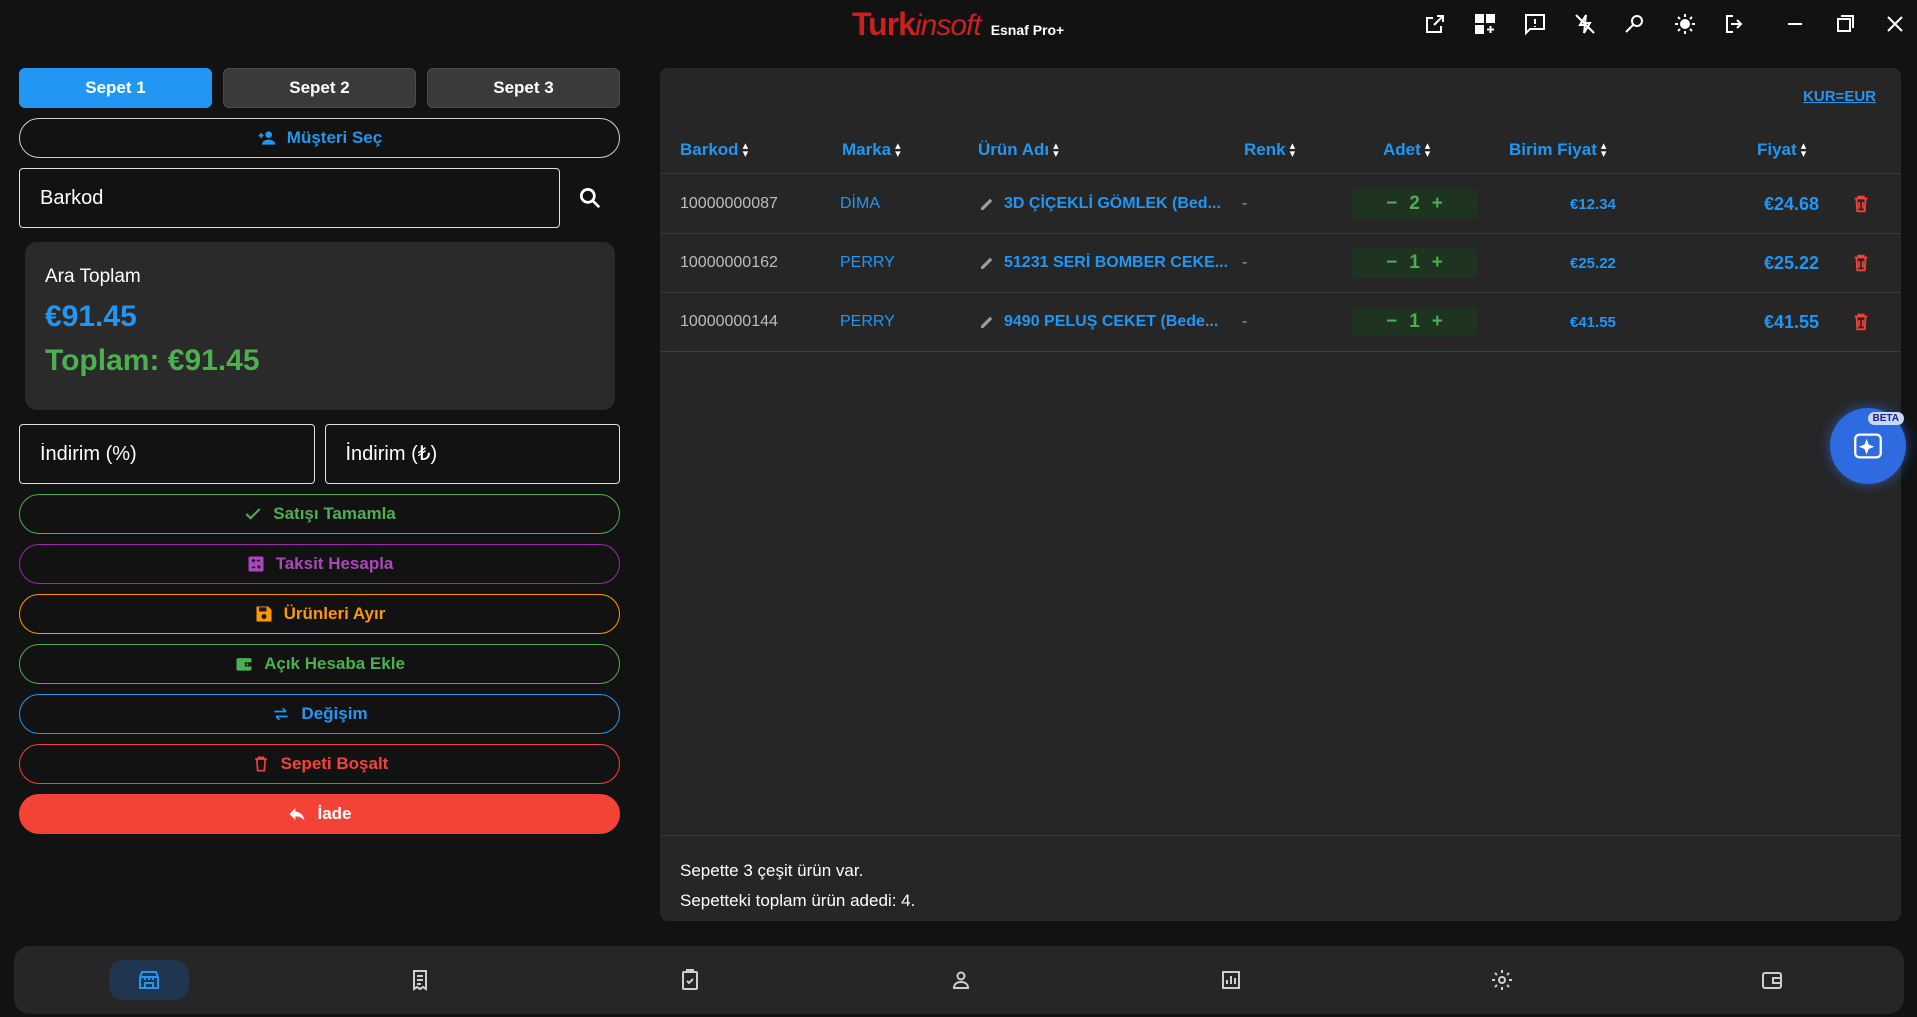 This screenshot has height=1017, width=1917. Describe the element at coordinates (1792, 203) in the screenshot. I see `cell-fiyat: €24.68` at that location.